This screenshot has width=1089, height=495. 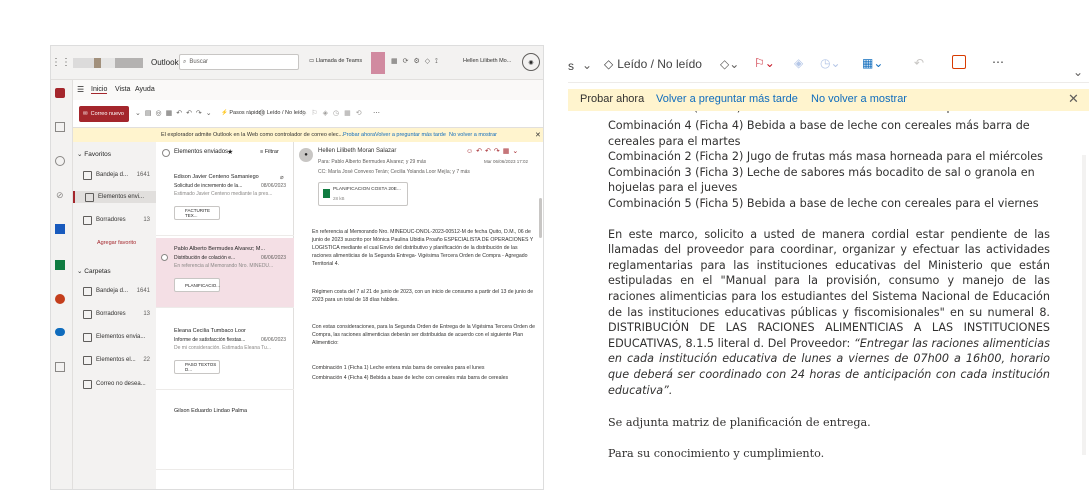 I want to click on folders-header: ⌄ Carpetas, so click(x=94, y=271).